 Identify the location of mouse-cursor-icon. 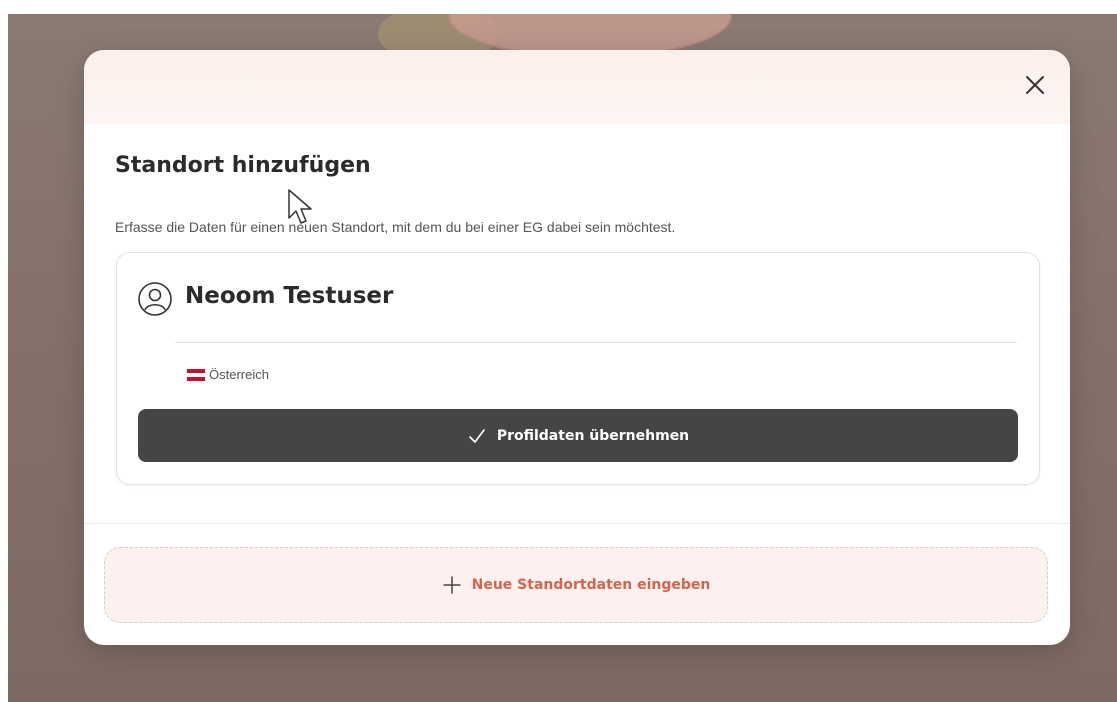
(300, 206).